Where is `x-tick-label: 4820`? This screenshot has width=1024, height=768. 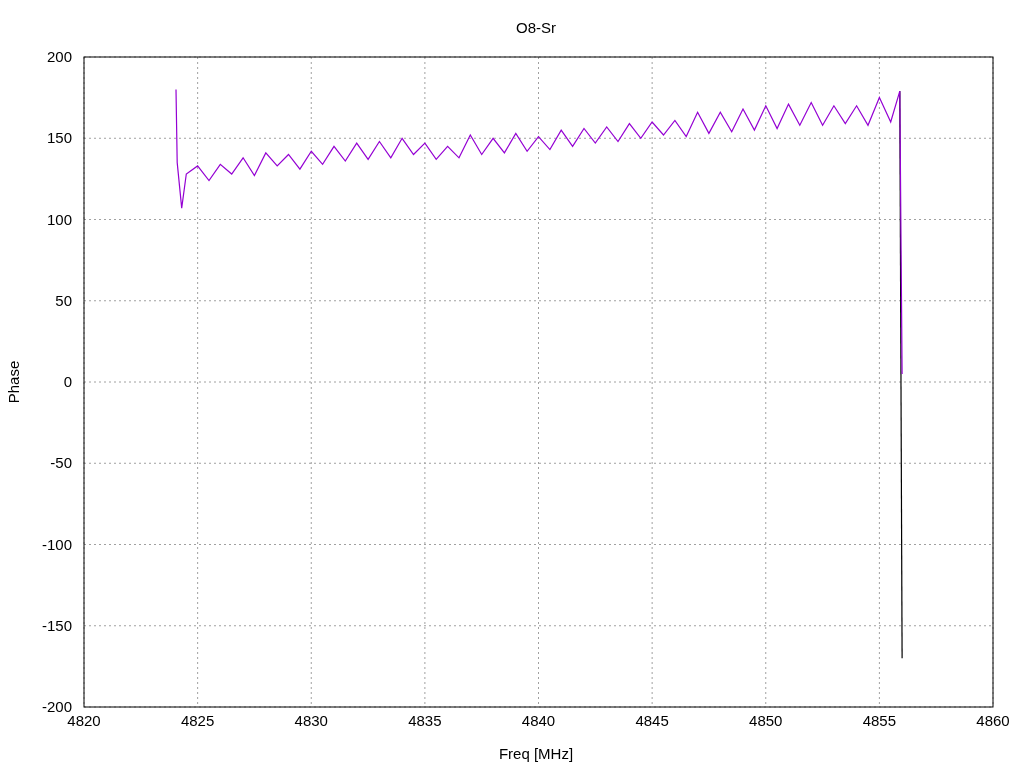
x-tick-label: 4820 is located at coordinates (84, 720).